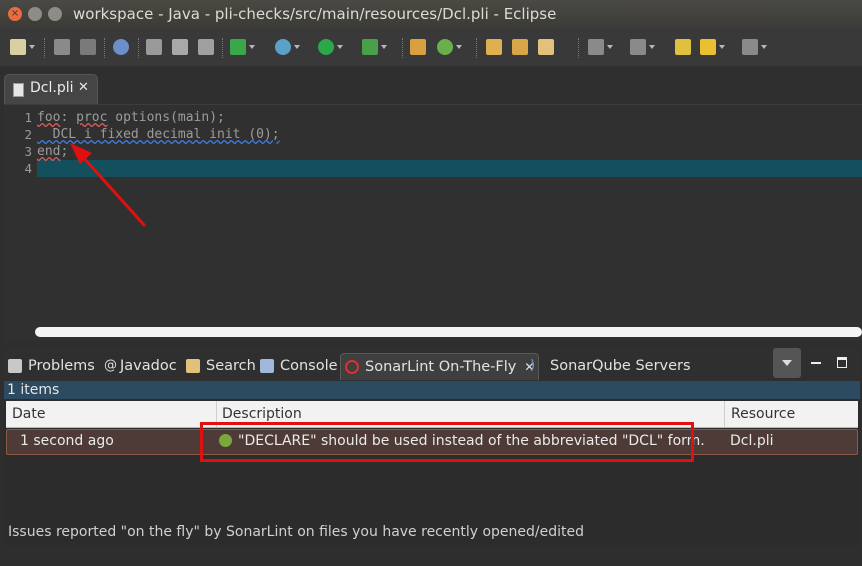  Describe the element at coordinates (449, 117) in the screenshot. I see `code-line-1: foo: proc options(main);` at that location.